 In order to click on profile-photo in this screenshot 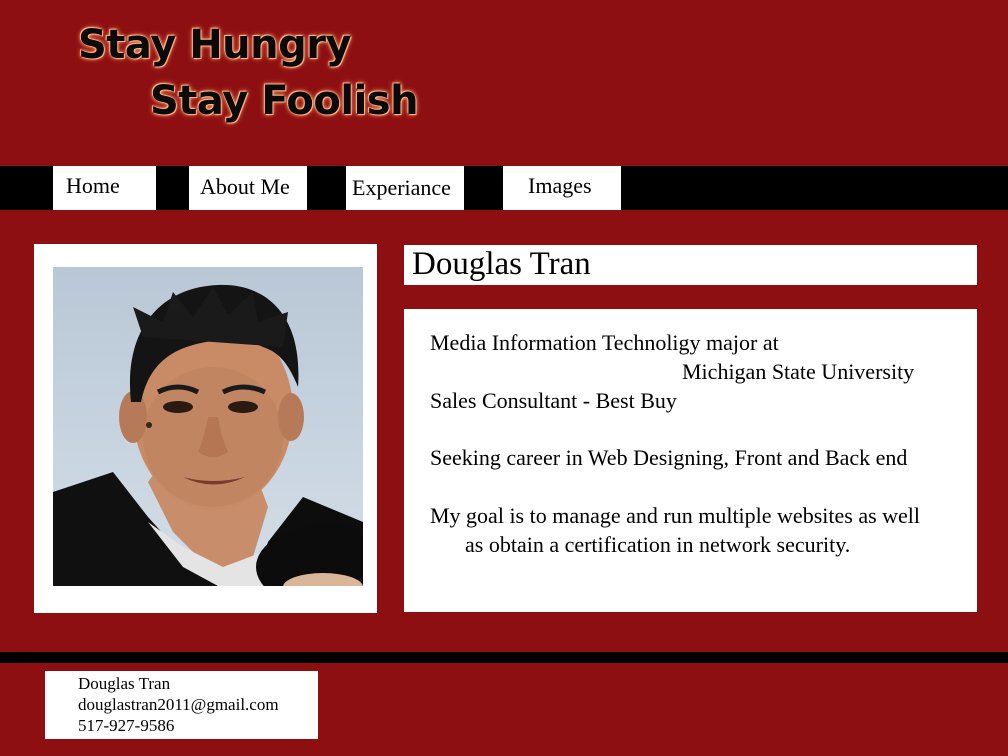, I will do `click(208, 426)`.